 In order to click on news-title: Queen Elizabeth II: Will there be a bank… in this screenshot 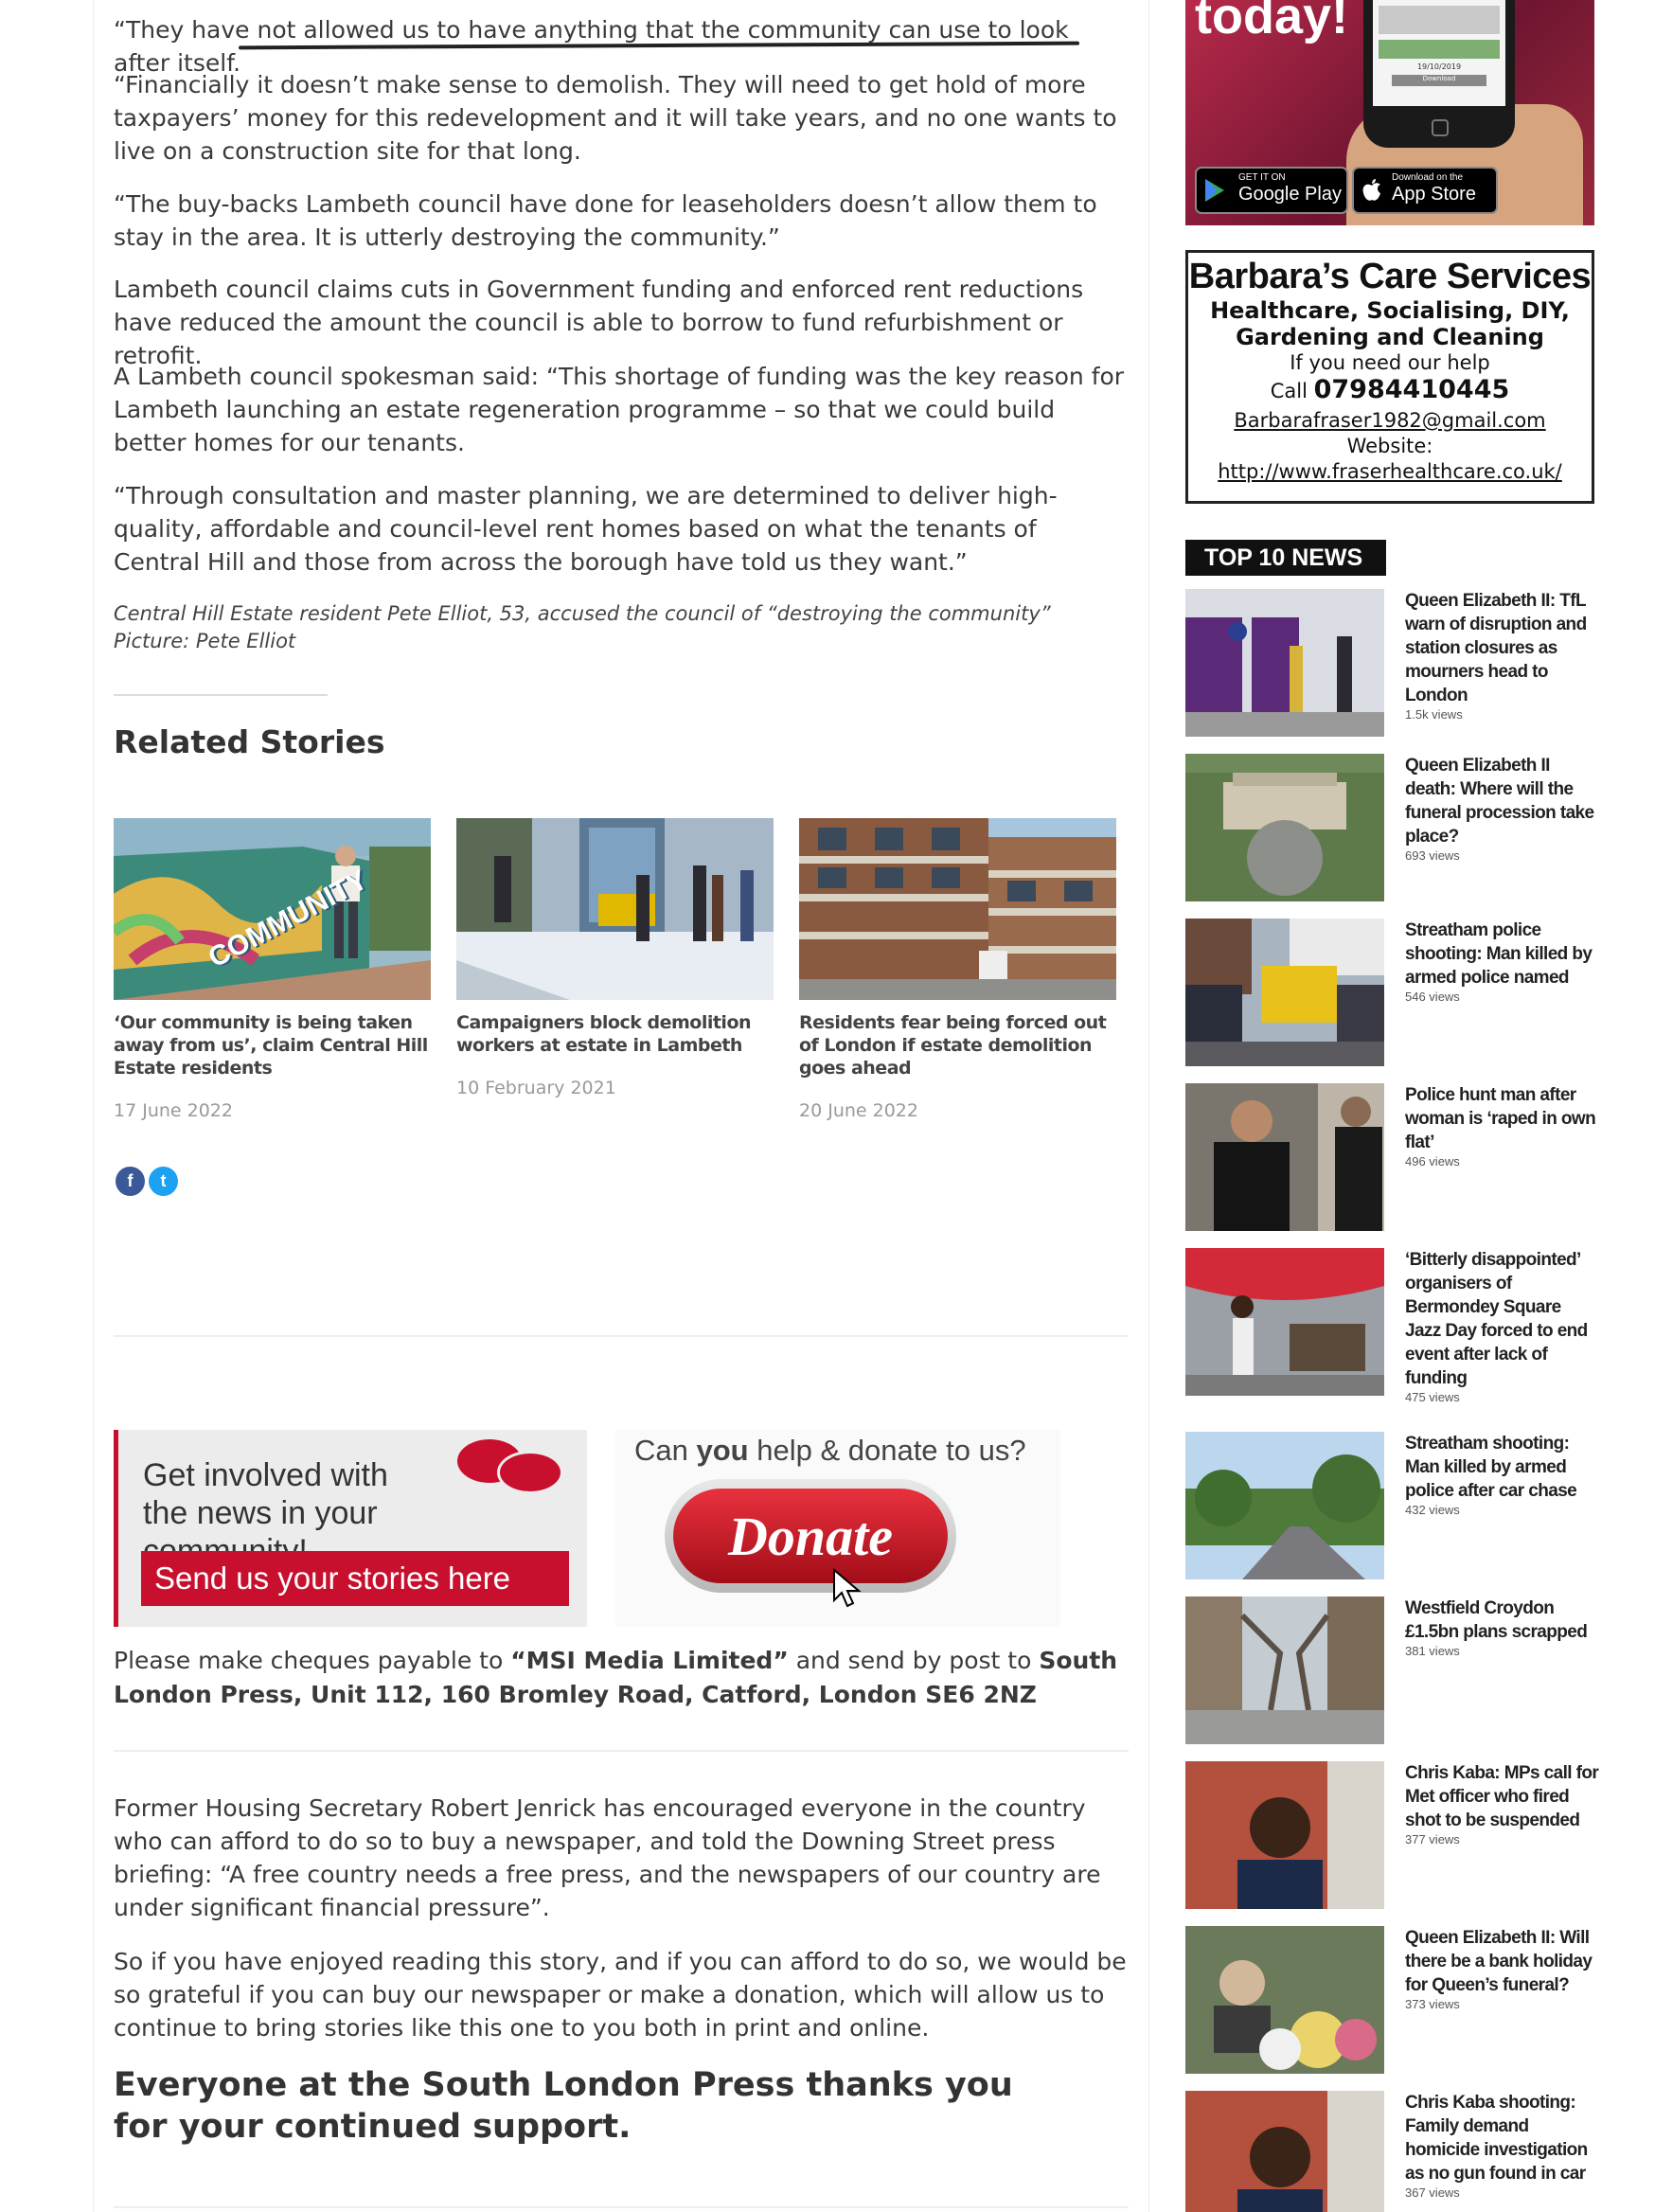, I will do `click(1502, 1969)`.